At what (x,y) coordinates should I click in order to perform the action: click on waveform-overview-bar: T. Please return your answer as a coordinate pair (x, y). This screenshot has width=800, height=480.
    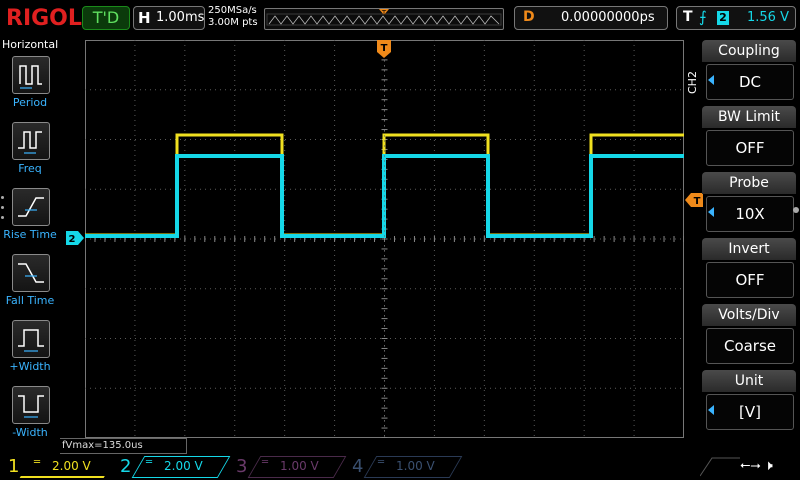
    Looking at the image, I should click on (384, 19).